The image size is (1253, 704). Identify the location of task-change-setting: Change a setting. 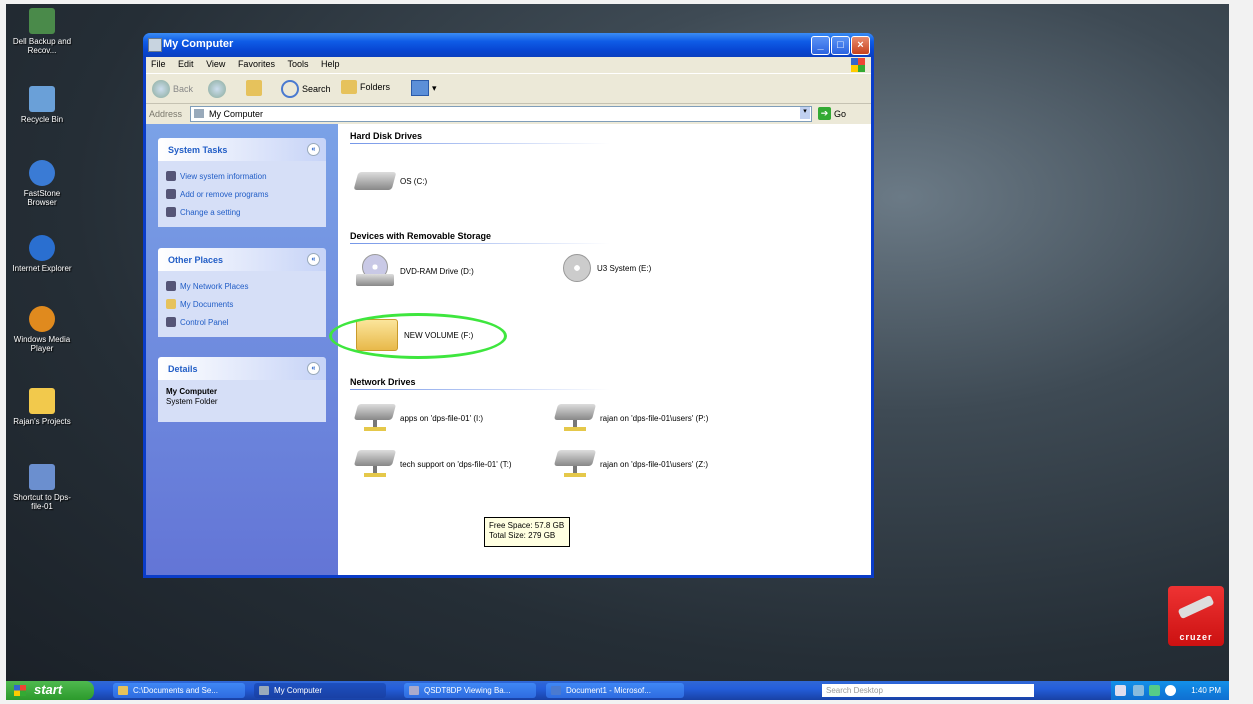
(242, 212).